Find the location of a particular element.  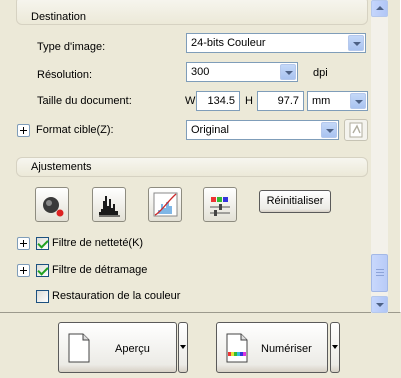

unit-value: mm is located at coordinates (321, 101).